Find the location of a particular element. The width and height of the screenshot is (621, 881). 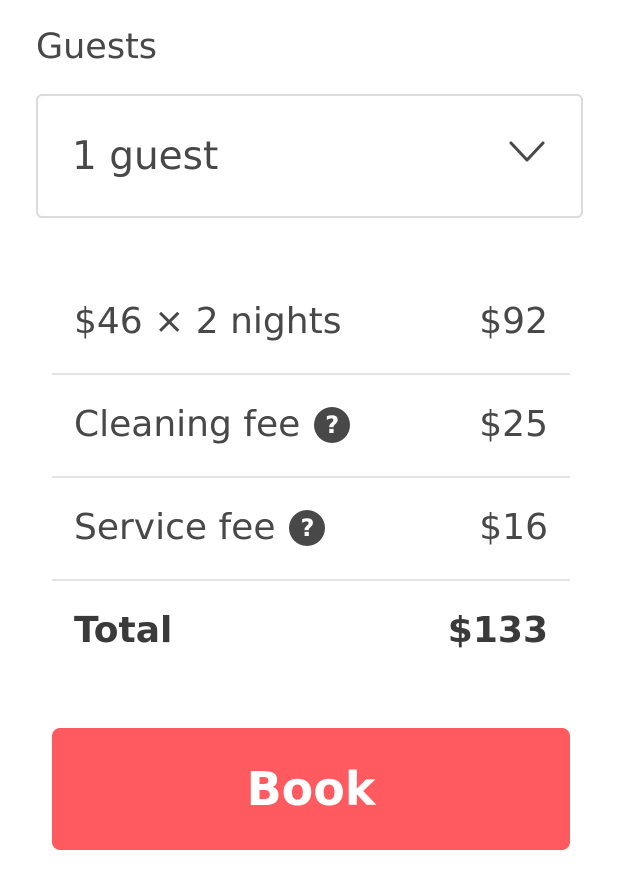

price-row-nights: $46 × 2 nights $92 is located at coordinates (311, 323).